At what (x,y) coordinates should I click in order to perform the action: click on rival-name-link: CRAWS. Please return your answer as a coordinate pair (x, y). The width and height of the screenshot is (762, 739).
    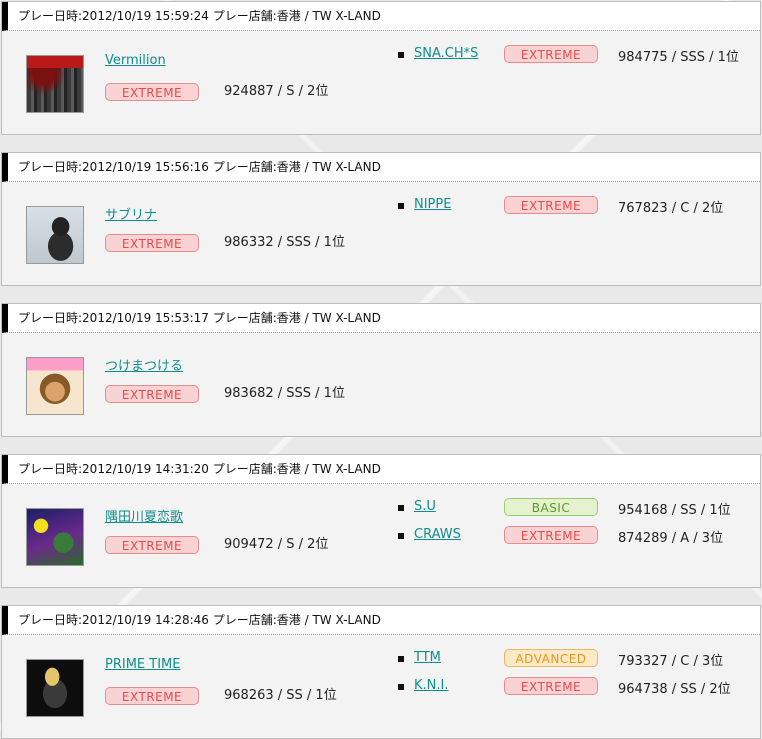
    Looking at the image, I should click on (437, 534).